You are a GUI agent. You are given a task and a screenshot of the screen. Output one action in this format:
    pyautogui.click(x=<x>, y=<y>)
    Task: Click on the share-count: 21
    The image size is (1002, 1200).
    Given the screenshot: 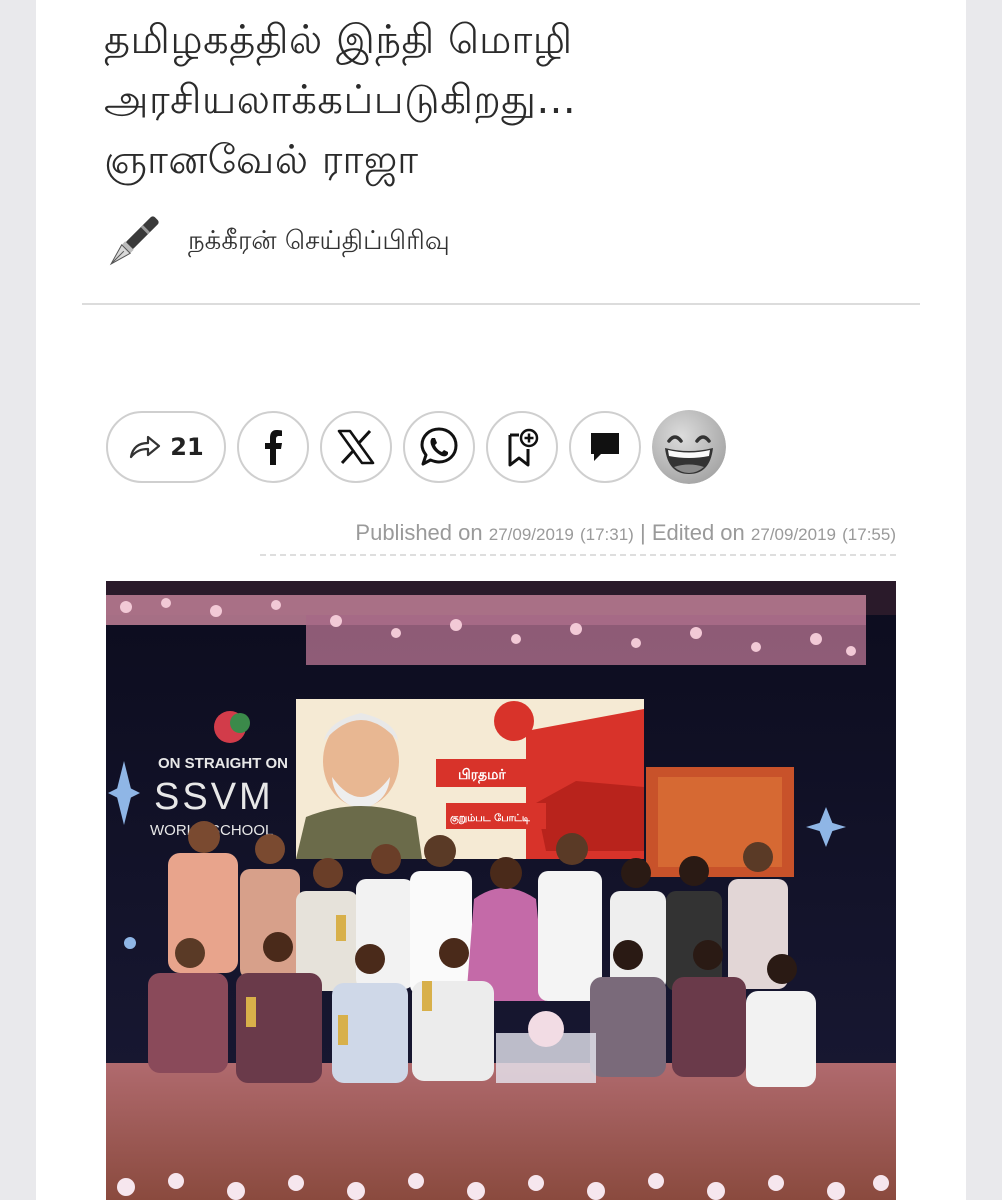 What is the action you would take?
    pyautogui.click(x=187, y=447)
    